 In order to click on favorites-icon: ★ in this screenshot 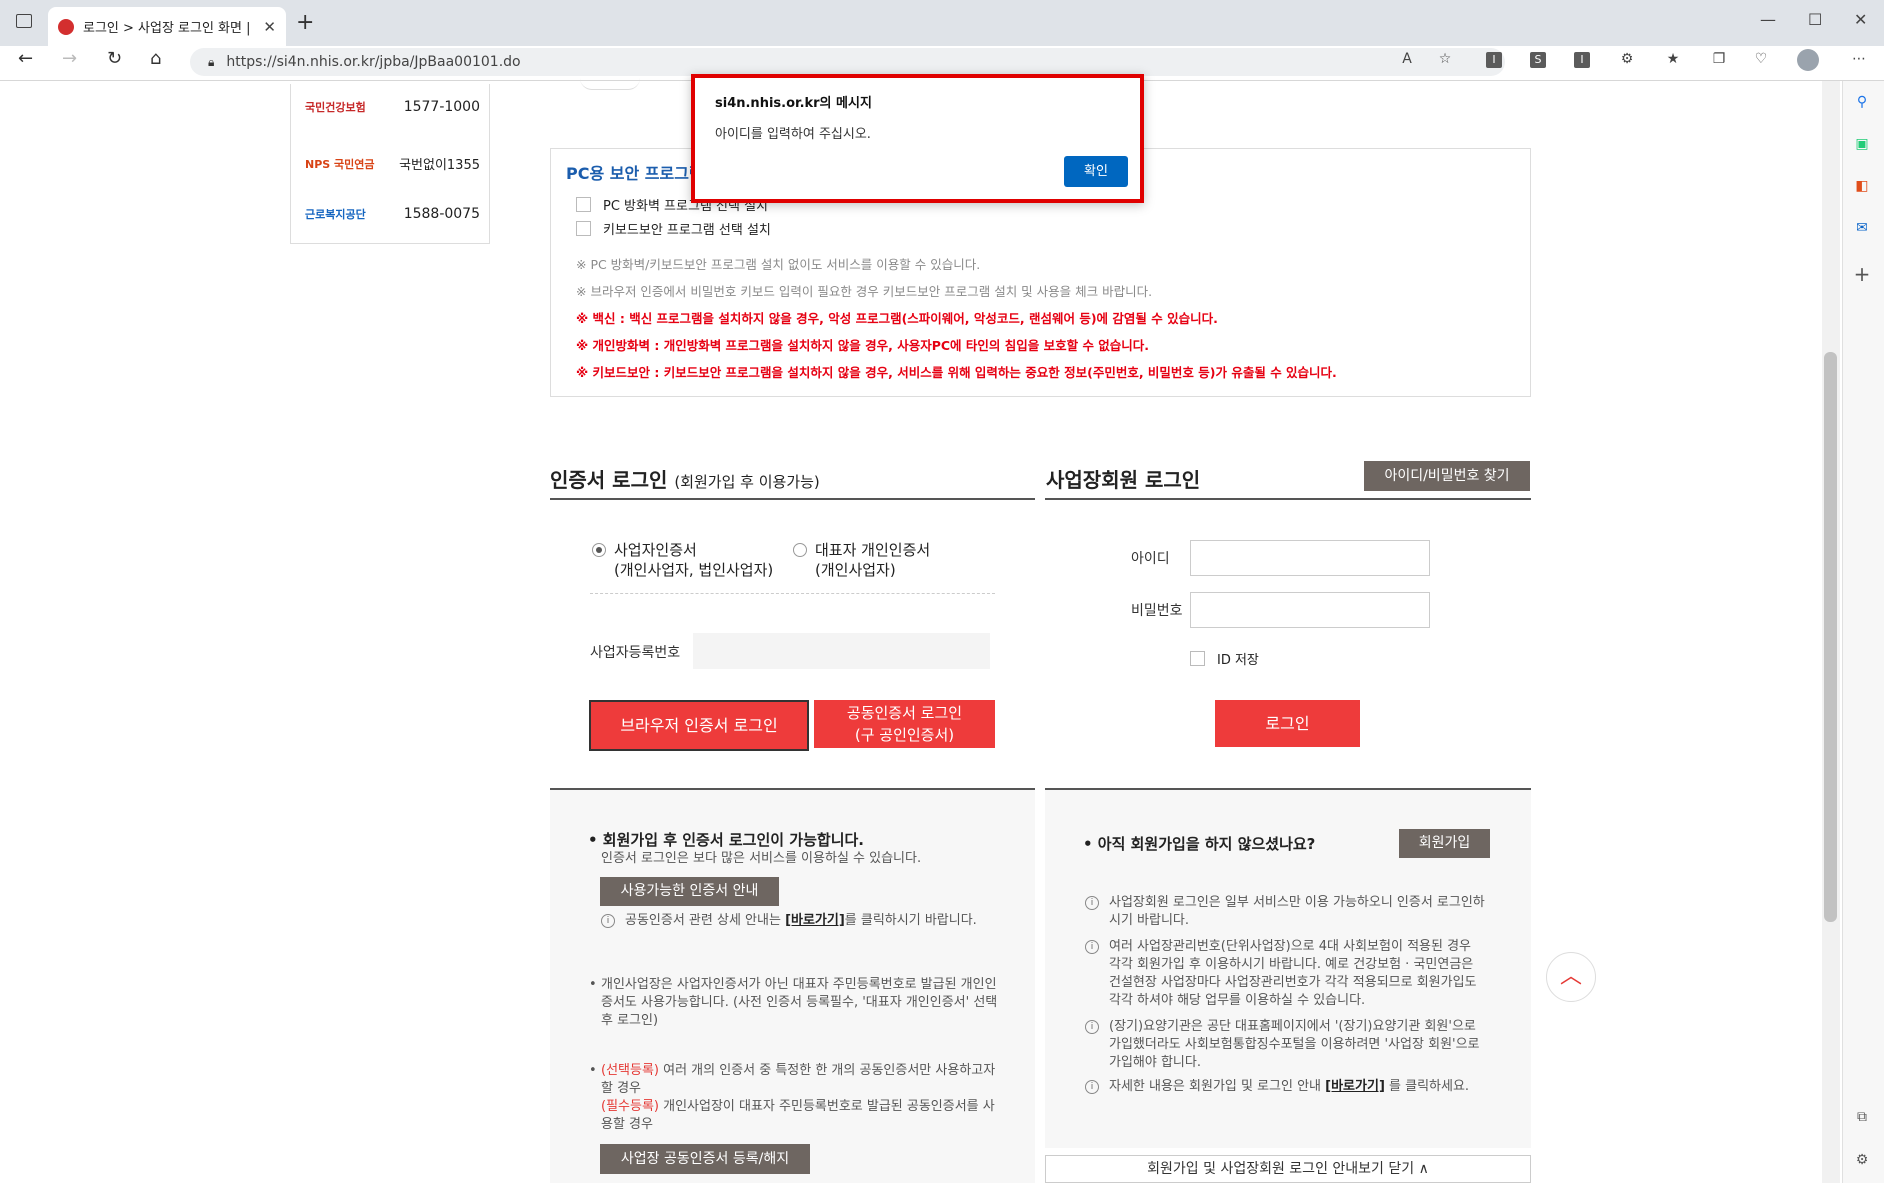, I will do `click(1673, 59)`.